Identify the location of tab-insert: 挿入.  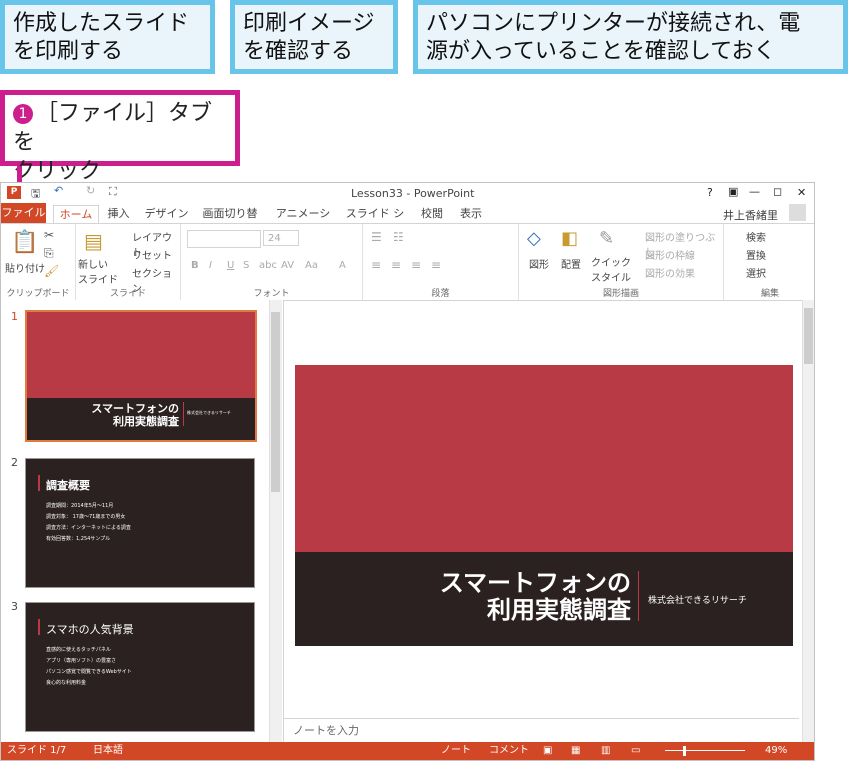
(118, 214).